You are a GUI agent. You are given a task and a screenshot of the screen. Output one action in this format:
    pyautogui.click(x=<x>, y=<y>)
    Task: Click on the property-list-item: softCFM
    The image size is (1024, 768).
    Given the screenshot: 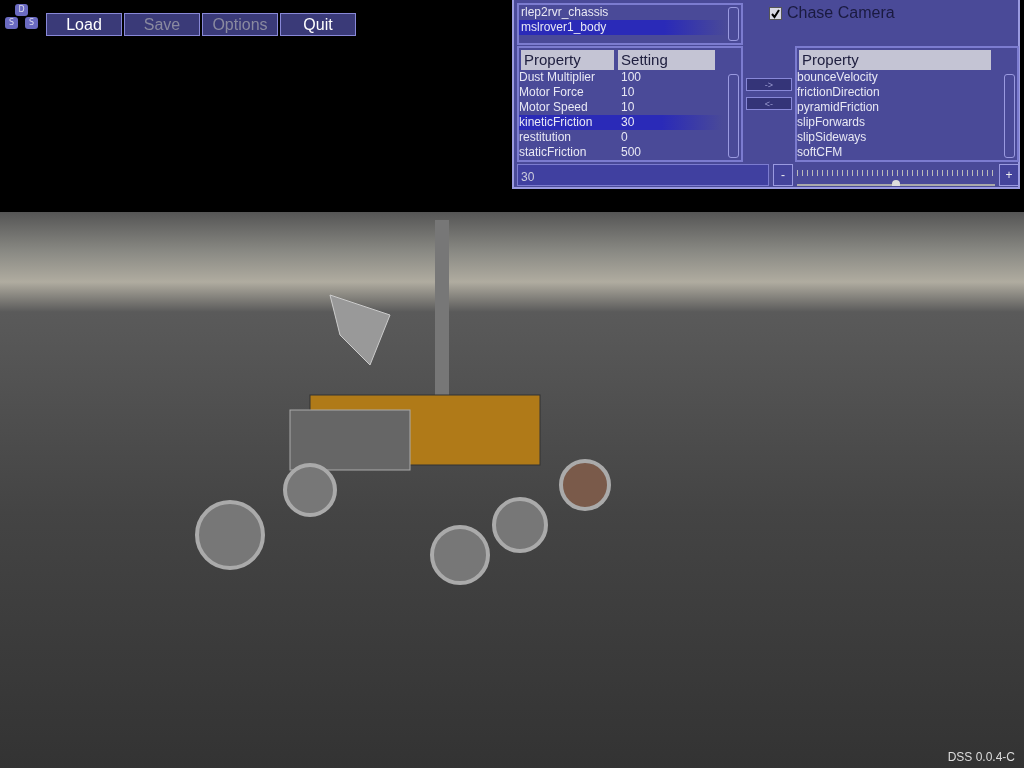 What is the action you would take?
    pyautogui.click(x=897, y=152)
    